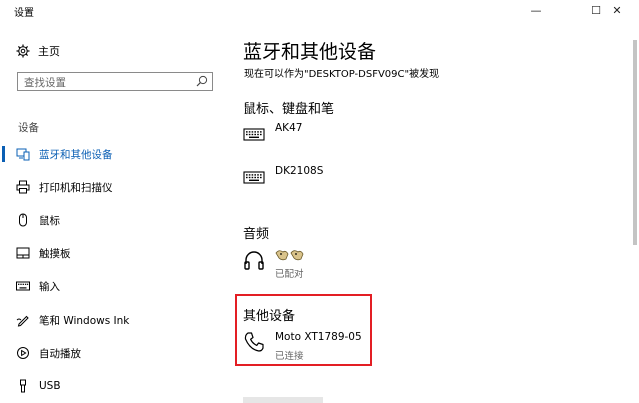 The height and width of the screenshot is (403, 639). I want to click on gear-icon, so click(23, 51).